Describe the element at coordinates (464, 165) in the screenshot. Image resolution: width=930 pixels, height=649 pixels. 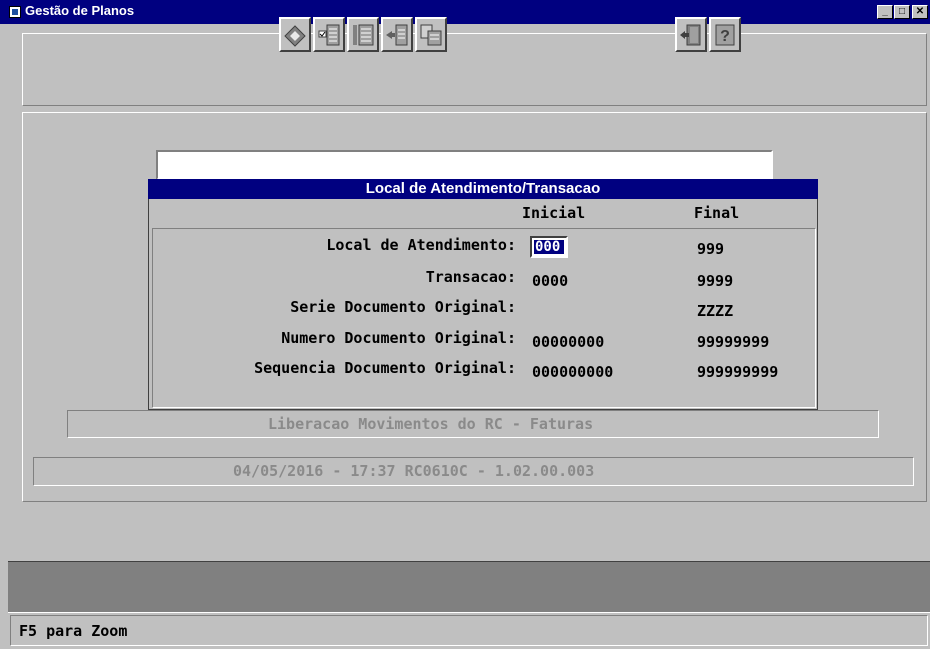
I see `background-field` at that location.